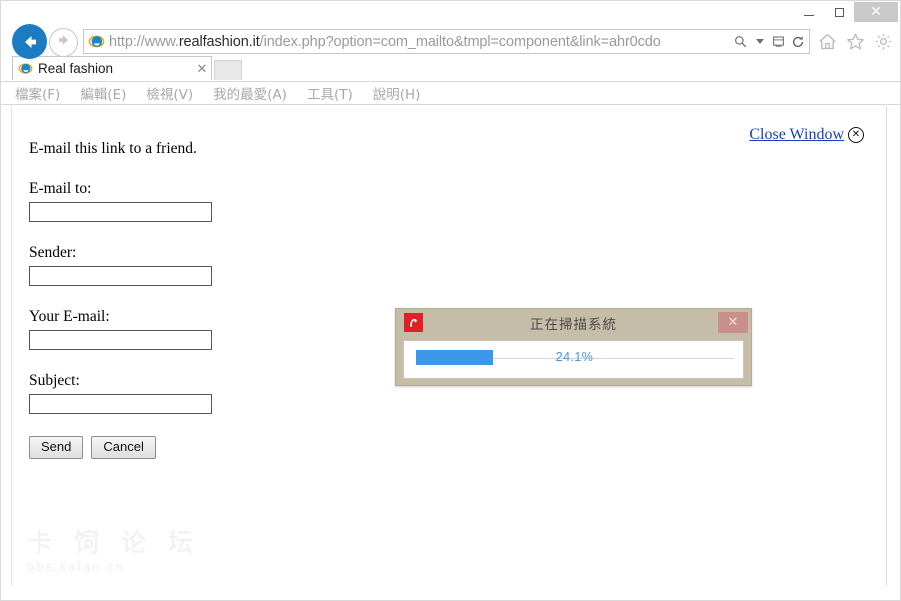  What do you see at coordinates (228, 70) in the screenshot?
I see `new-tab-button` at bounding box center [228, 70].